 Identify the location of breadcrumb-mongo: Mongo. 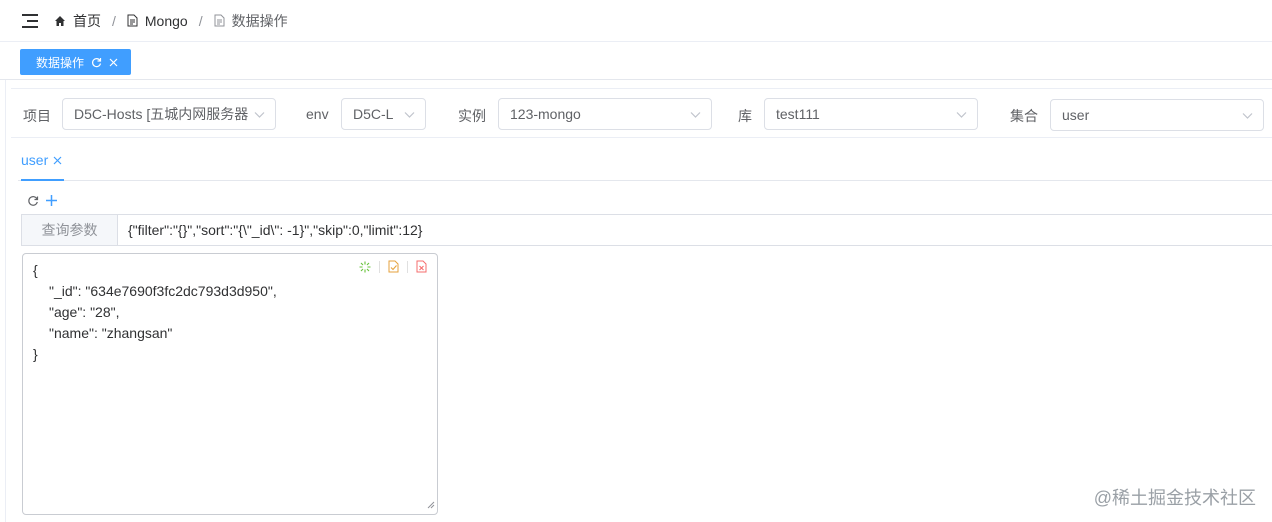
(157, 21).